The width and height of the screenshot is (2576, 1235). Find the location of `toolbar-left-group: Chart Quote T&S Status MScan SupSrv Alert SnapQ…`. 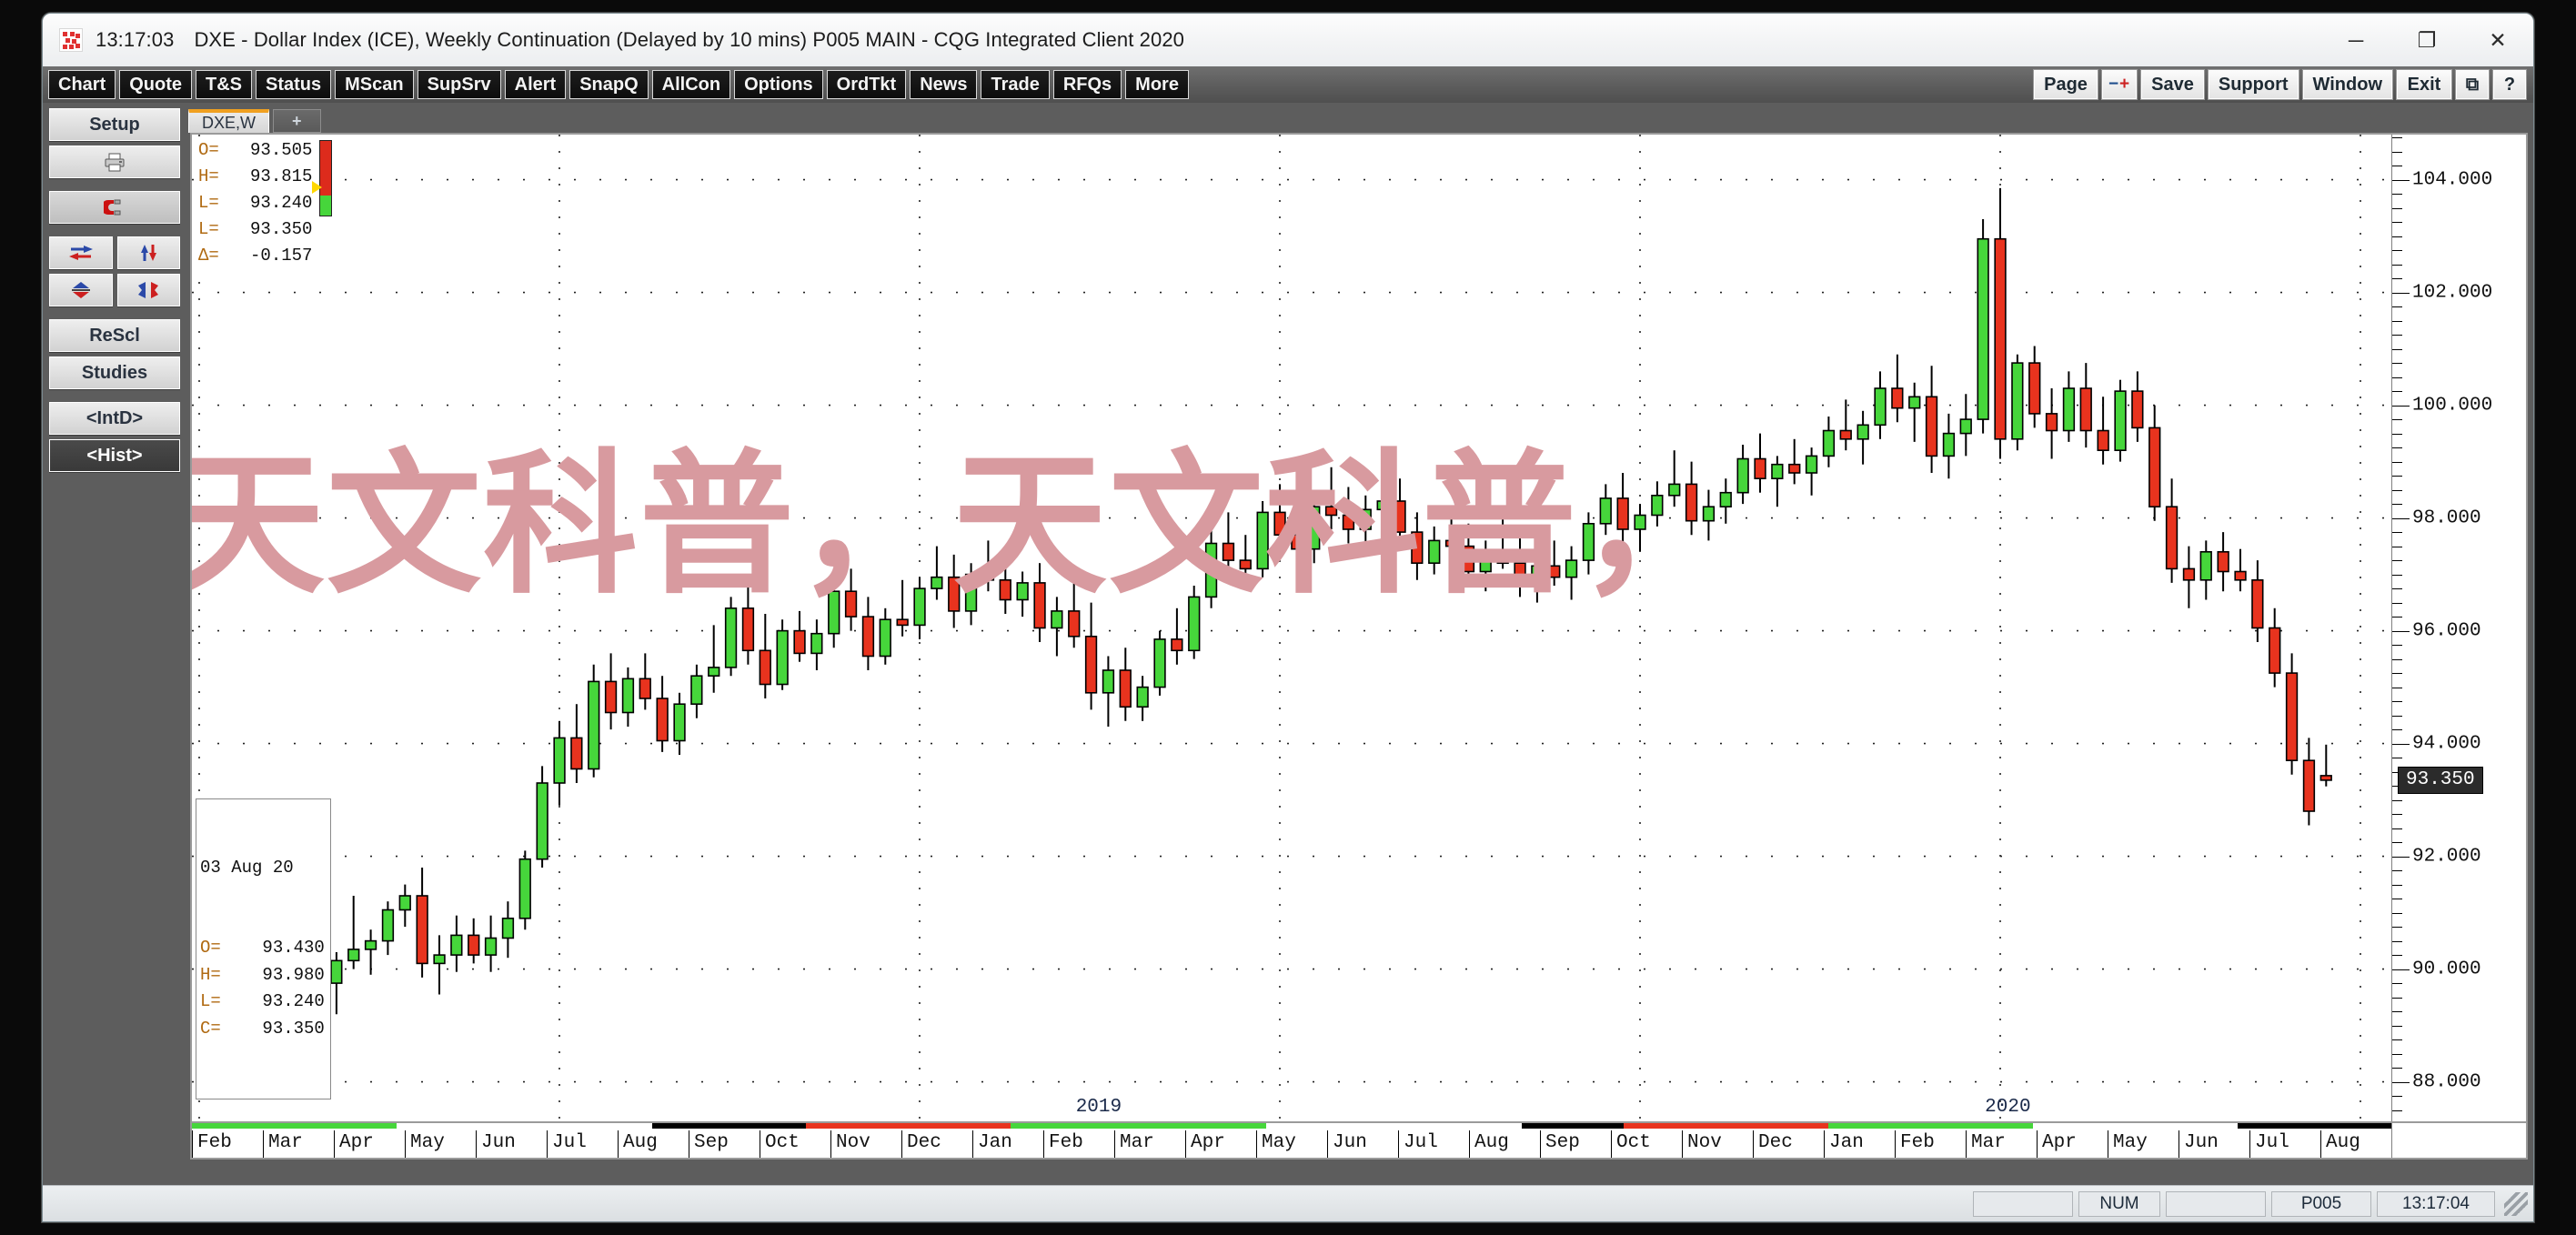

toolbar-left-group: Chart Quote T&S Status MScan SupSrv Alert SnapQ… is located at coordinates (618, 84).